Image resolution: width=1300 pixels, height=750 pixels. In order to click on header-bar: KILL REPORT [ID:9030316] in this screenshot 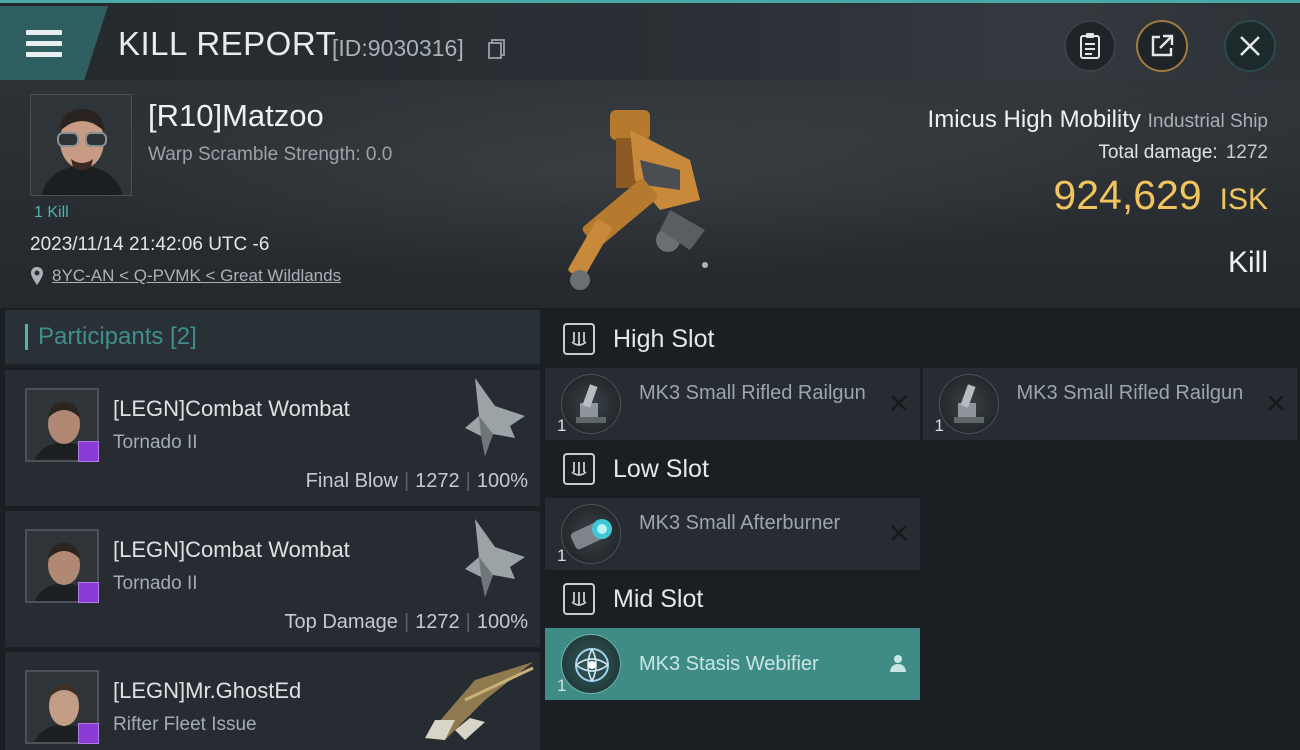, I will do `click(650, 40)`.